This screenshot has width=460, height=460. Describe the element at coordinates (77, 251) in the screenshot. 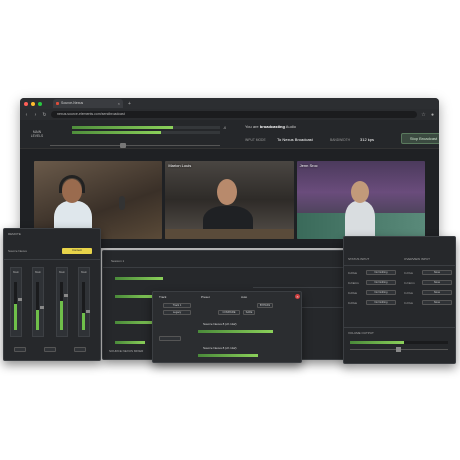

I see `connect-button: Connect` at that location.